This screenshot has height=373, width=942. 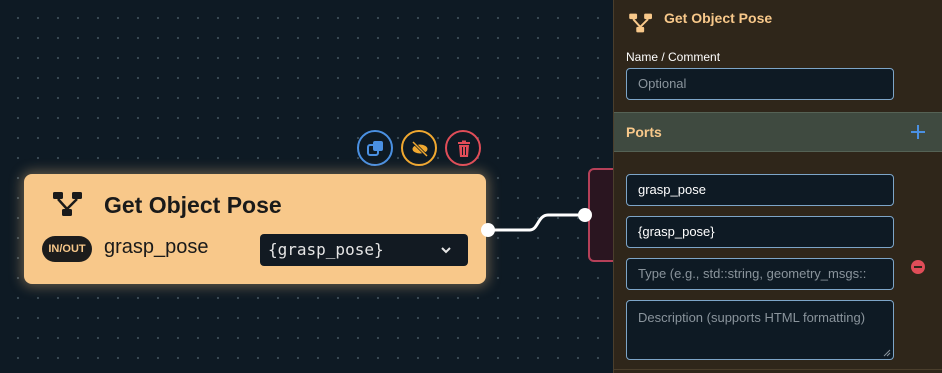 I want to click on node-title: Get Object Pose, so click(x=193, y=205).